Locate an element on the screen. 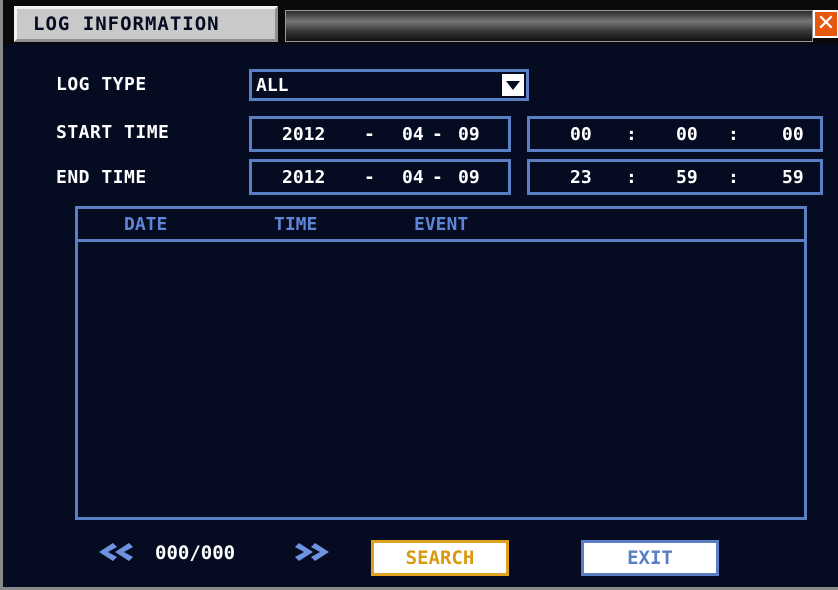 This screenshot has height=590, width=838. end-second: 59 is located at coordinates (793, 177).